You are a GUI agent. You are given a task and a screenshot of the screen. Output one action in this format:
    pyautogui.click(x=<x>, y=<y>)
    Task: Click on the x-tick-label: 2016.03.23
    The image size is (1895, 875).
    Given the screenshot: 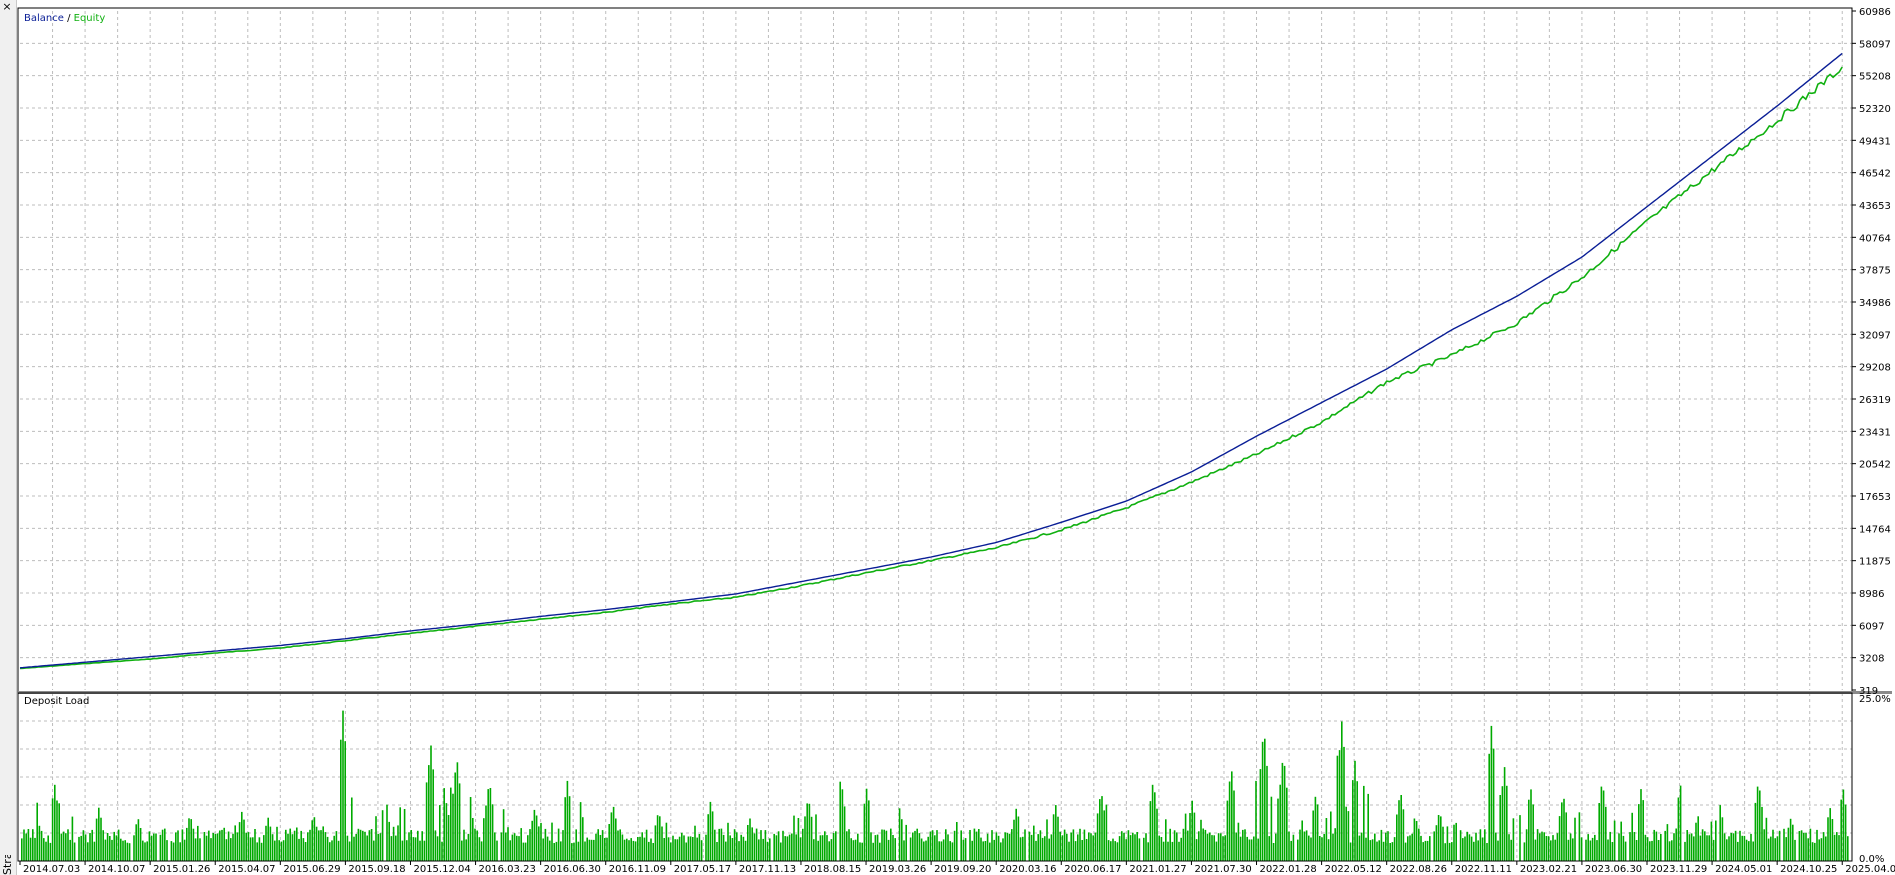 What is the action you would take?
    pyautogui.click(x=507, y=869)
    